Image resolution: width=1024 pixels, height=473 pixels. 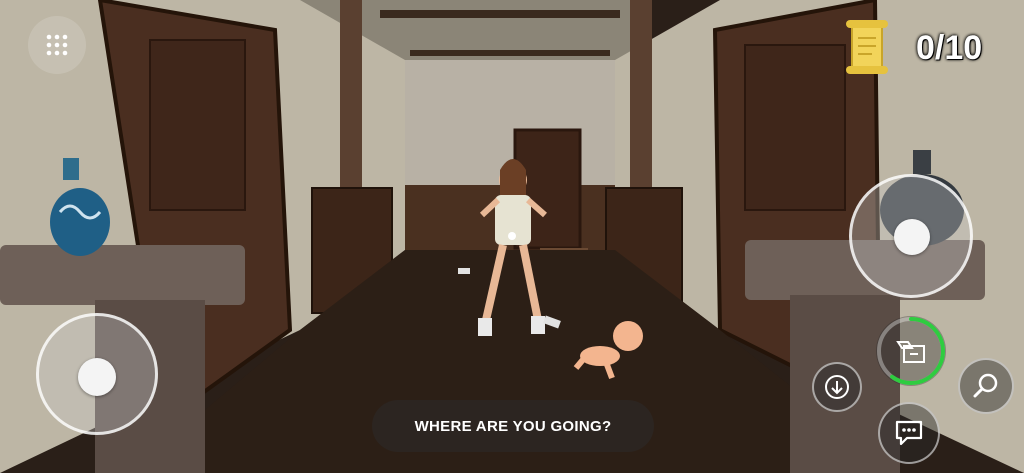 I want to click on crouch-button, so click(x=837, y=387).